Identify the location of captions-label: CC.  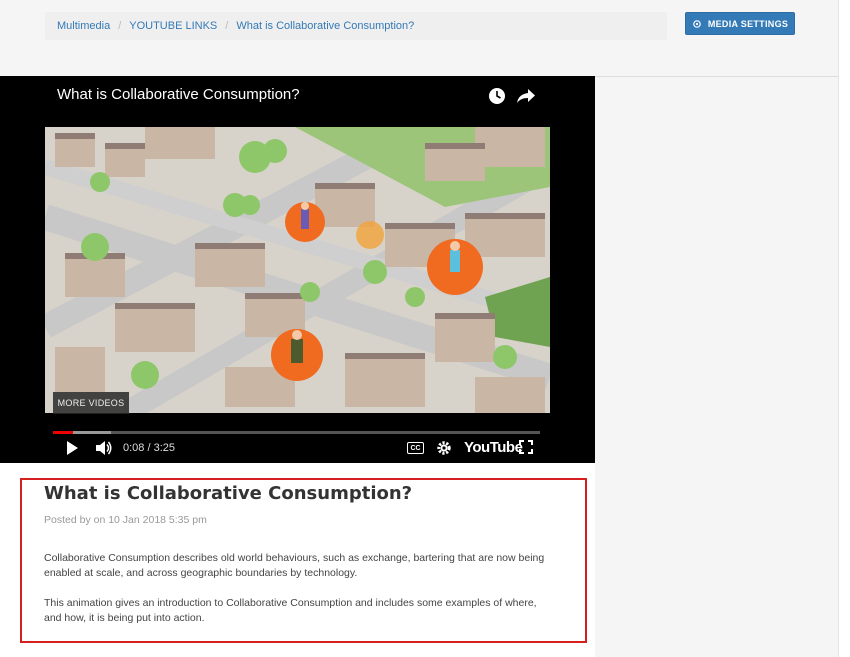
(415, 448).